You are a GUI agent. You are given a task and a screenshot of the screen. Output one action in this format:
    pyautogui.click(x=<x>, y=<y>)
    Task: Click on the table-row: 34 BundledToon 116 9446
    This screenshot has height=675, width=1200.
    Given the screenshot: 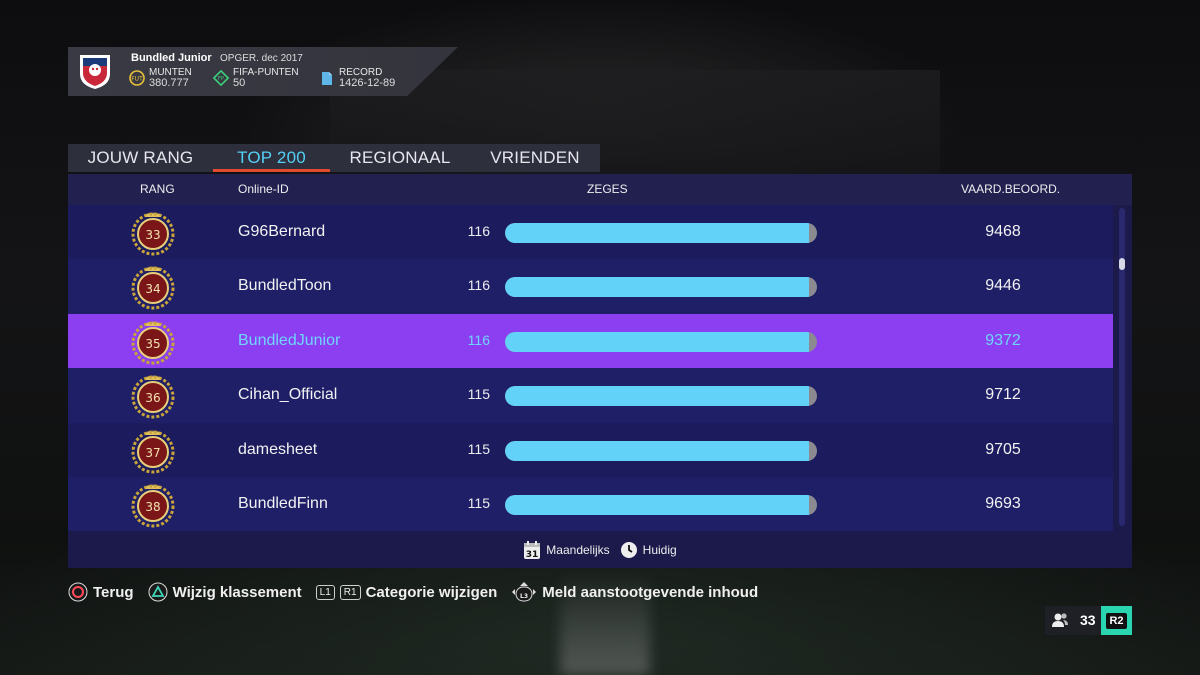 What is the action you would take?
    pyautogui.click(x=590, y=286)
    